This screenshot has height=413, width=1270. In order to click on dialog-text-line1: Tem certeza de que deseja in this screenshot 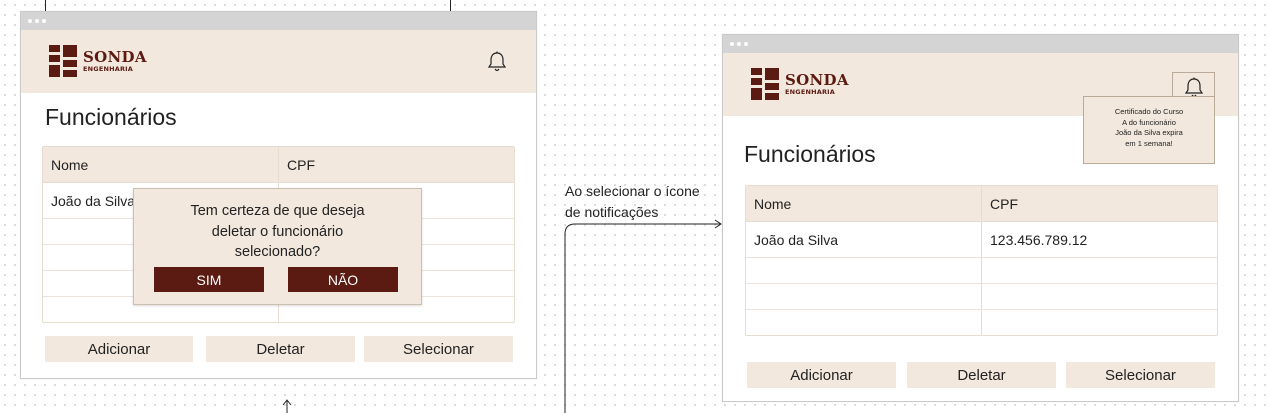, I will do `click(277, 211)`.